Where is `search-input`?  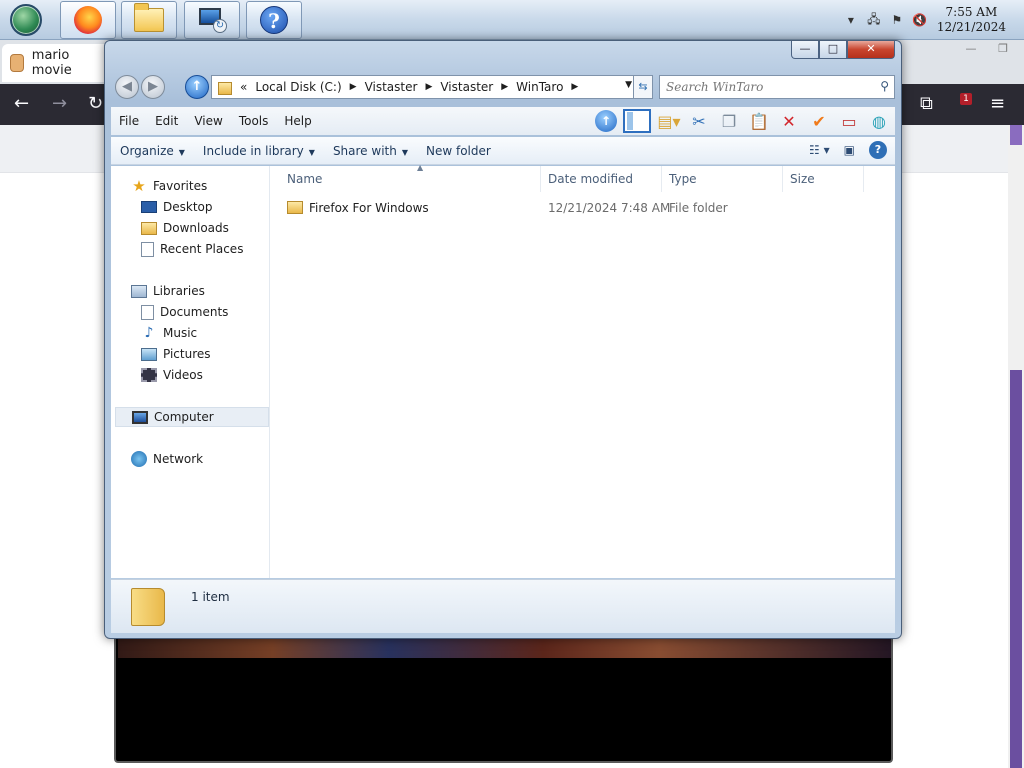
search-input is located at coordinates (777, 87).